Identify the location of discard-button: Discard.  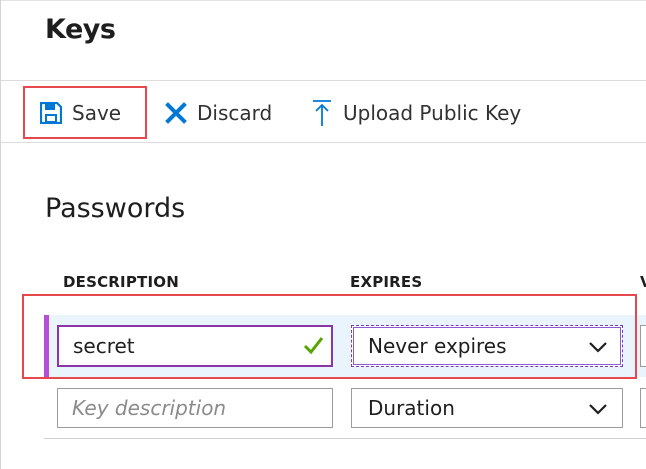
(218, 113).